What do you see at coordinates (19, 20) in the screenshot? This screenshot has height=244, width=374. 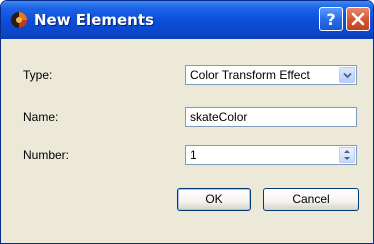 I see `app-icon` at bounding box center [19, 20].